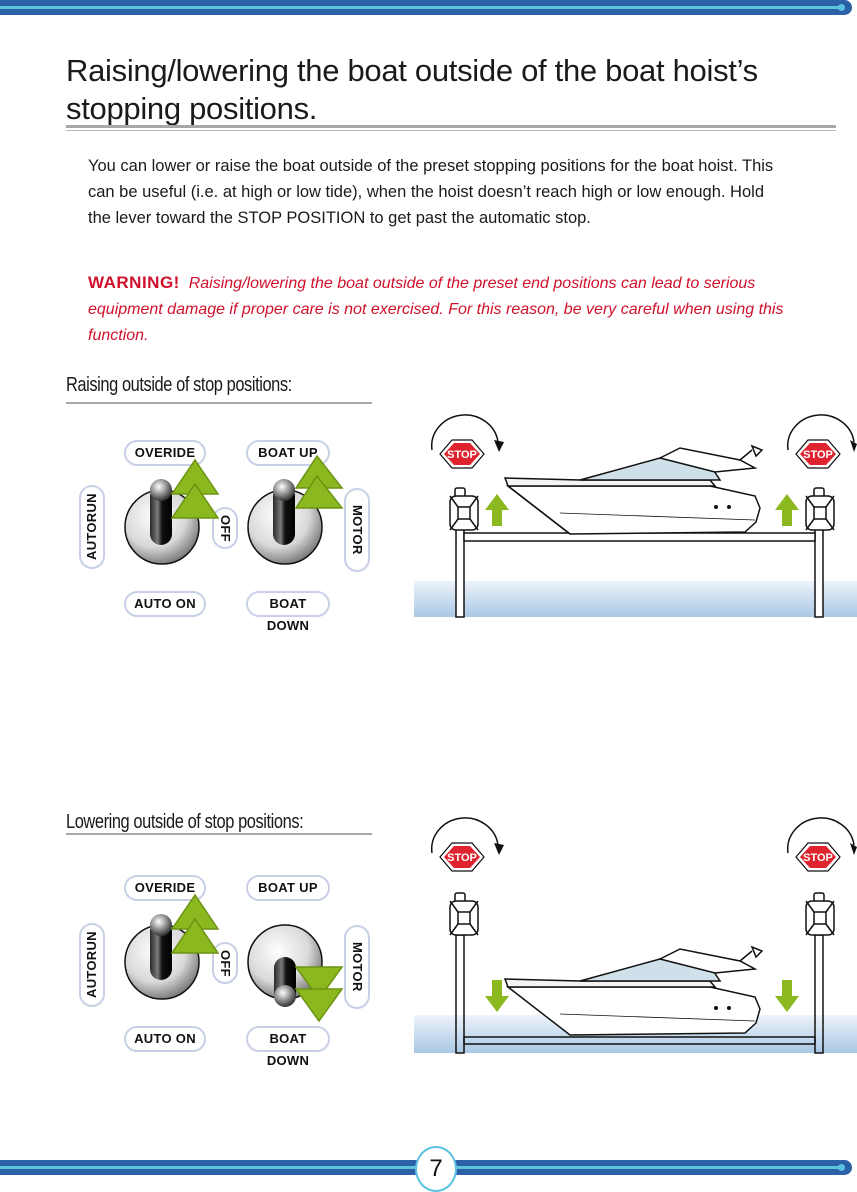 This screenshot has height=1192, width=857. I want to click on boat-illustration, so click(633, 489).